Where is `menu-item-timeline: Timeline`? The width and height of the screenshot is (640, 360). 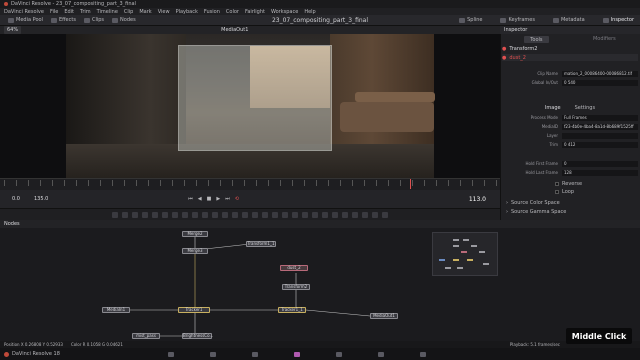
menu-item-timeline: Timeline is located at coordinates (107, 12).